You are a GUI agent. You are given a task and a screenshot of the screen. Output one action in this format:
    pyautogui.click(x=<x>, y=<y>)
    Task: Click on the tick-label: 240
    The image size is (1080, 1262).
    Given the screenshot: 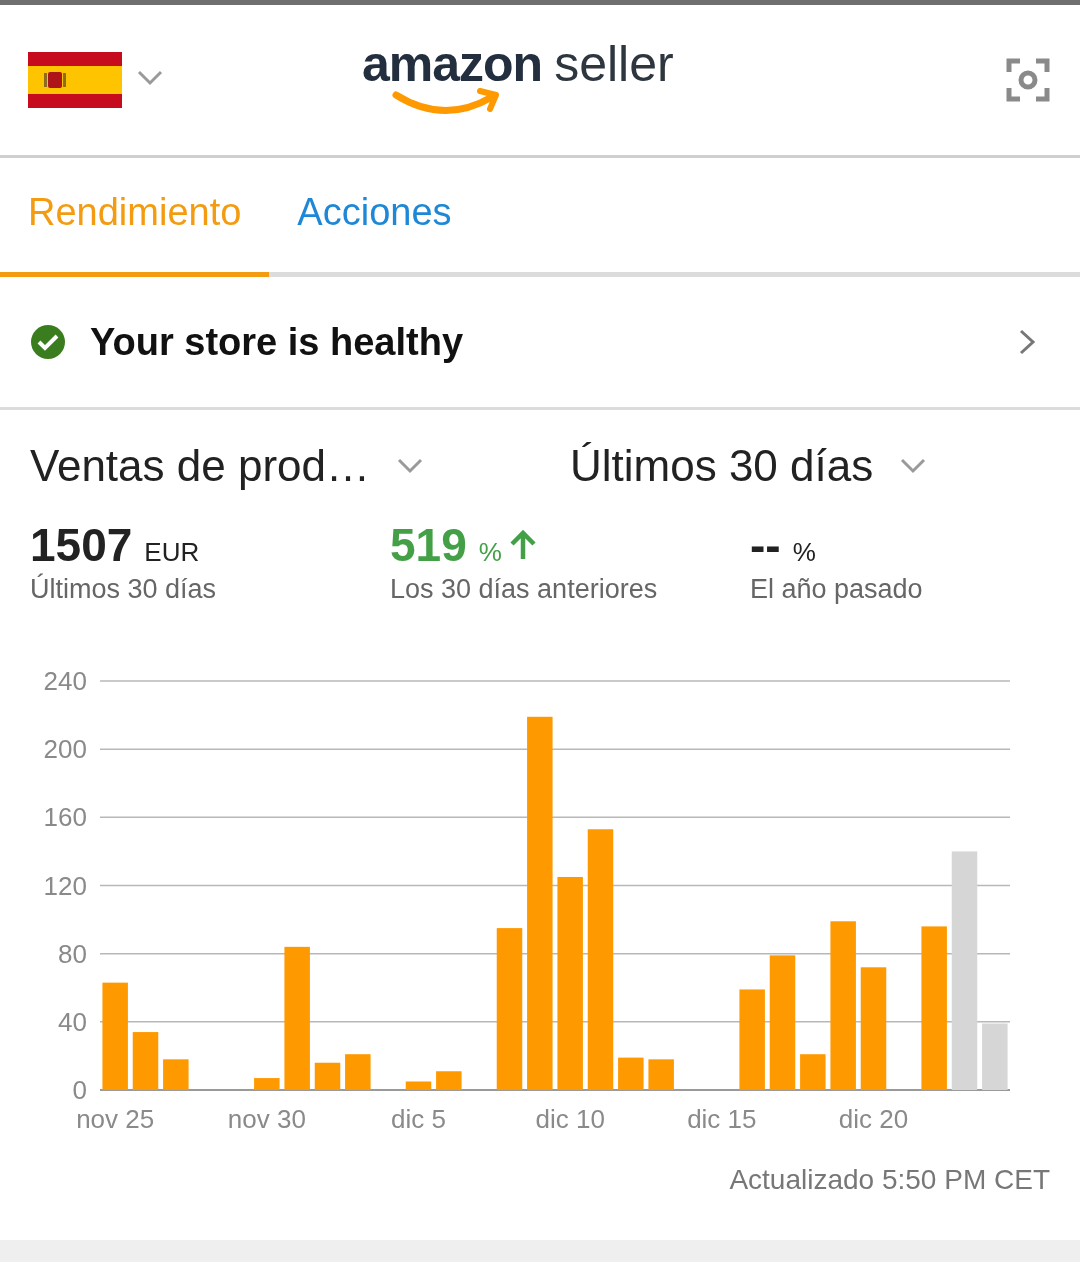 What is the action you would take?
    pyautogui.click(x=65, y=681)
    